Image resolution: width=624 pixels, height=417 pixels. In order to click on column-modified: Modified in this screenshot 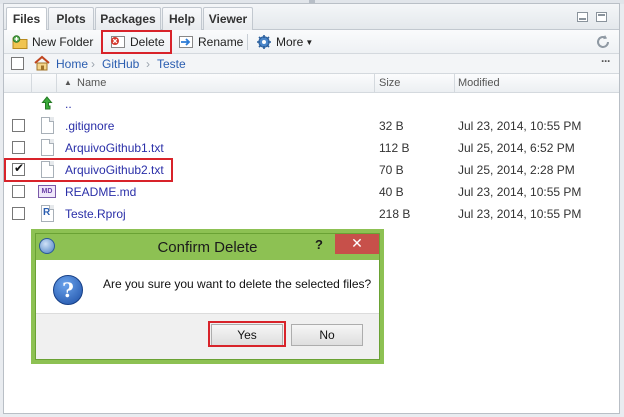, I will do `click(479, 83)`.